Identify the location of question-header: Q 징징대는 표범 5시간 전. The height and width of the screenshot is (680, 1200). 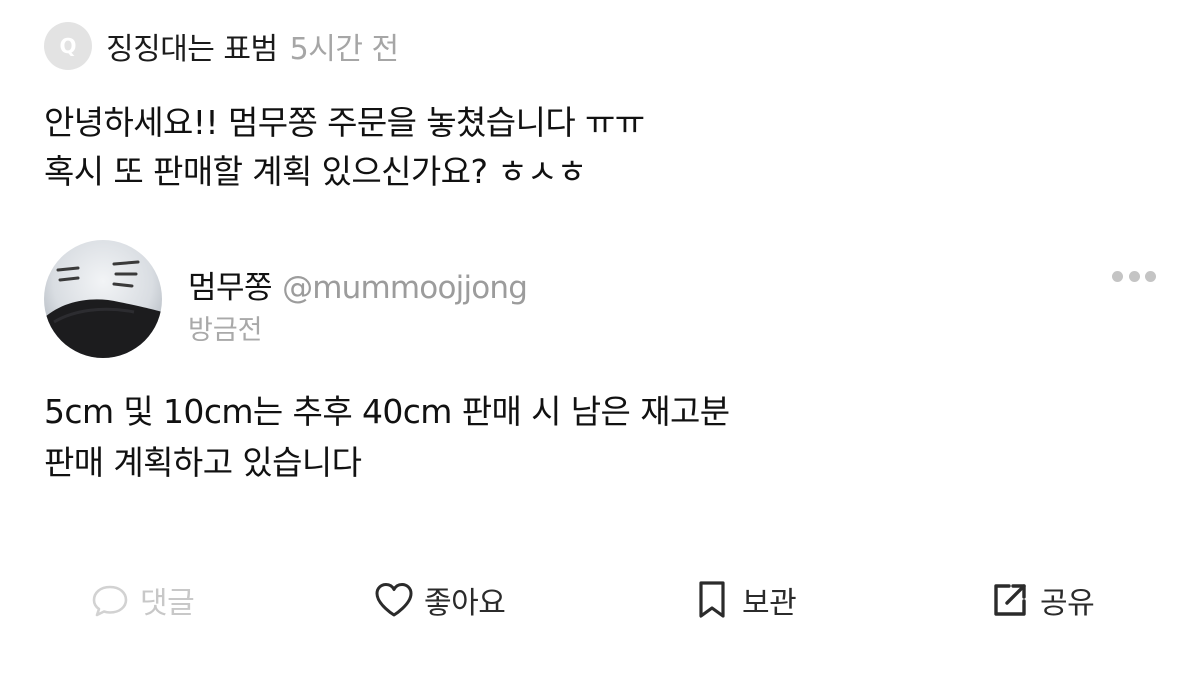
(221, 46).